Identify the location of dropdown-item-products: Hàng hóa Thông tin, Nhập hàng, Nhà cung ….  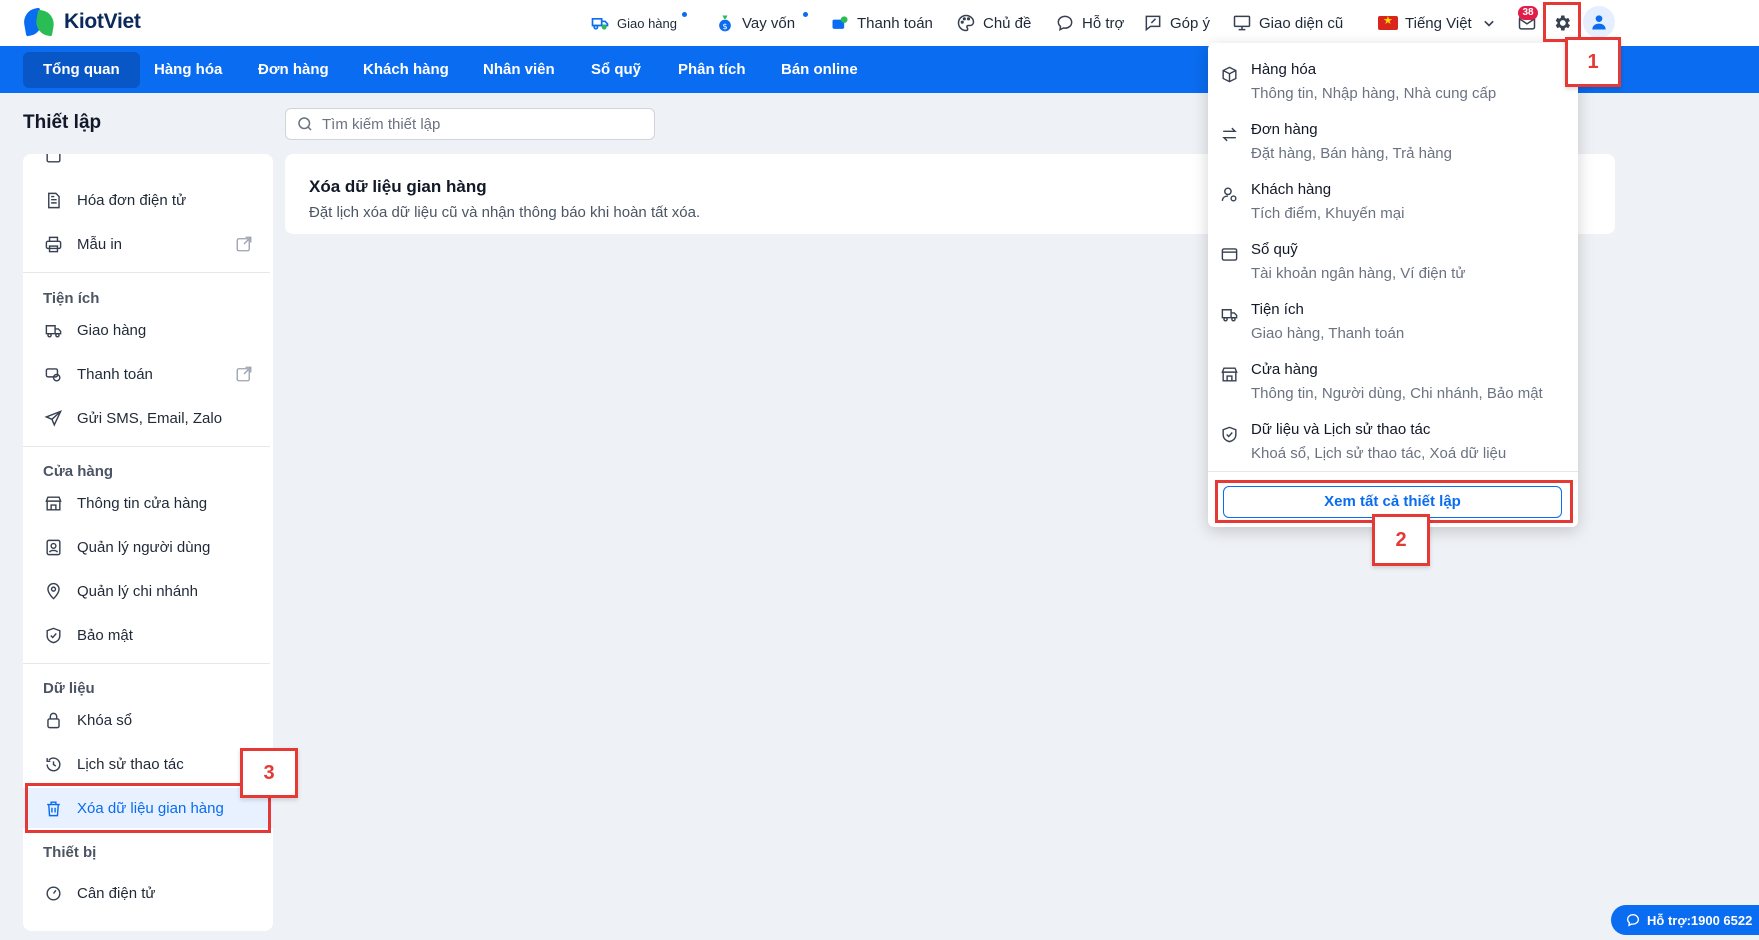
(1393, 73).